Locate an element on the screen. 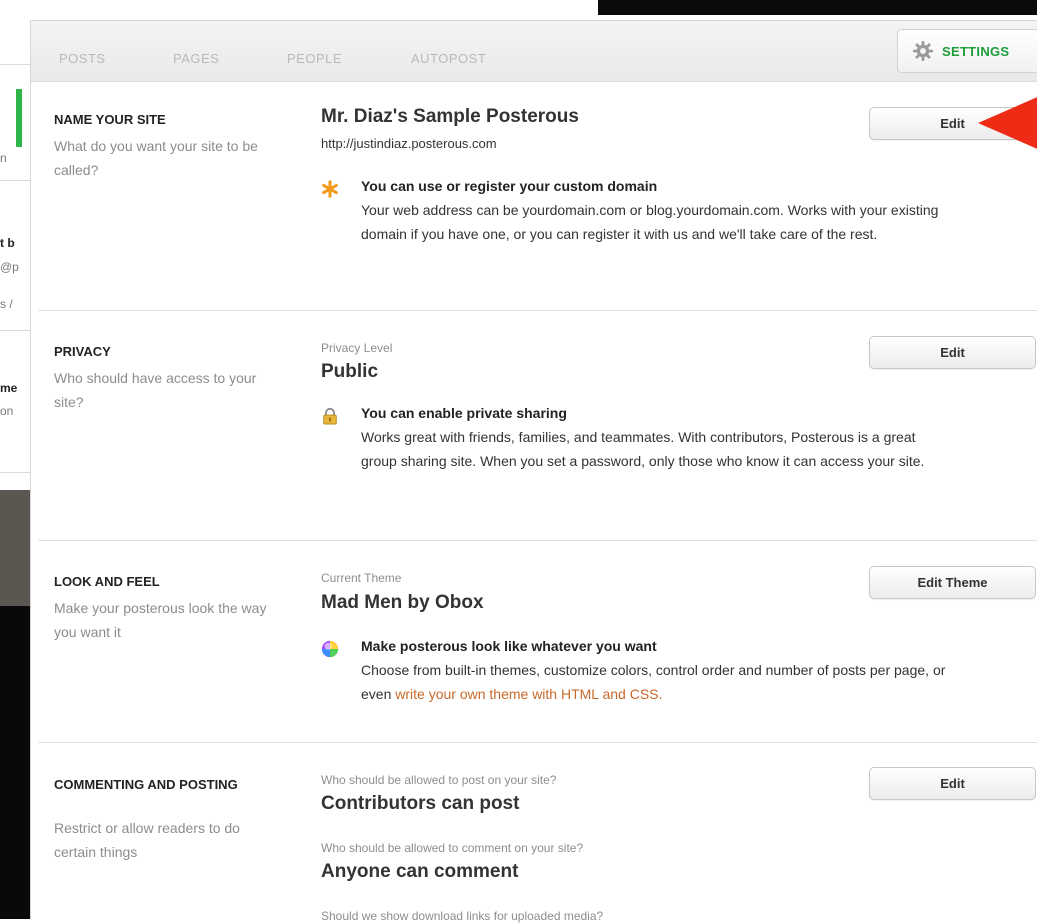 The height and width of the screenshot is (923, 1037). lock-icon is located at coordinates (330, 416).